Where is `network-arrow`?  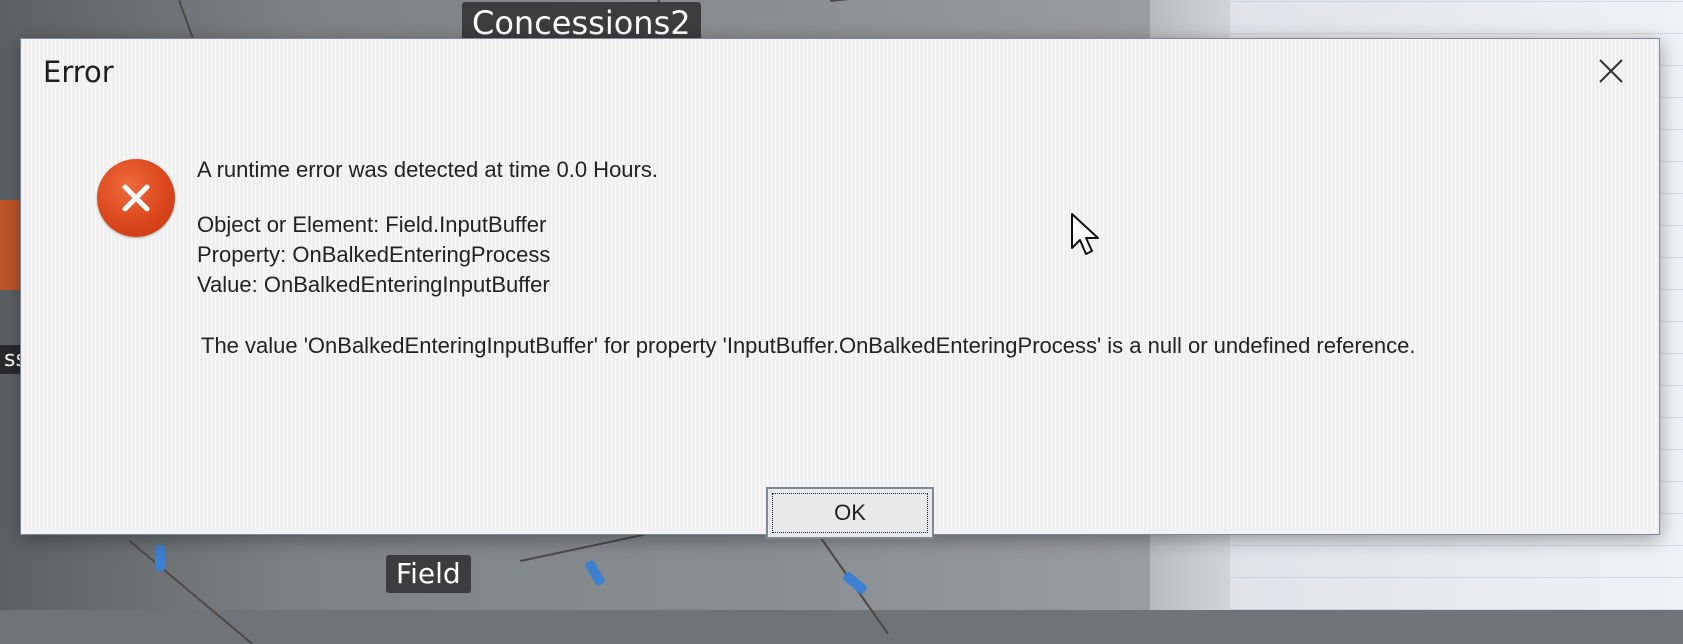
network-arrow is located at coordinates (160, 558).